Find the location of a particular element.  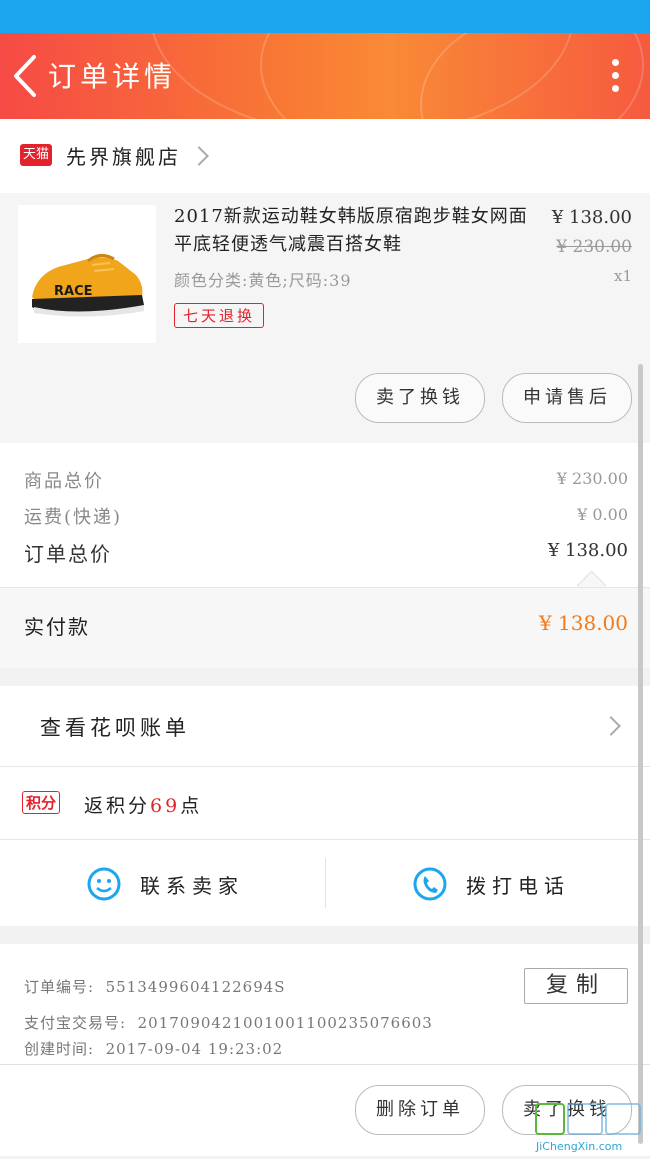

call-phone-button: 拨打电话 is located at coordinates (488, 883).